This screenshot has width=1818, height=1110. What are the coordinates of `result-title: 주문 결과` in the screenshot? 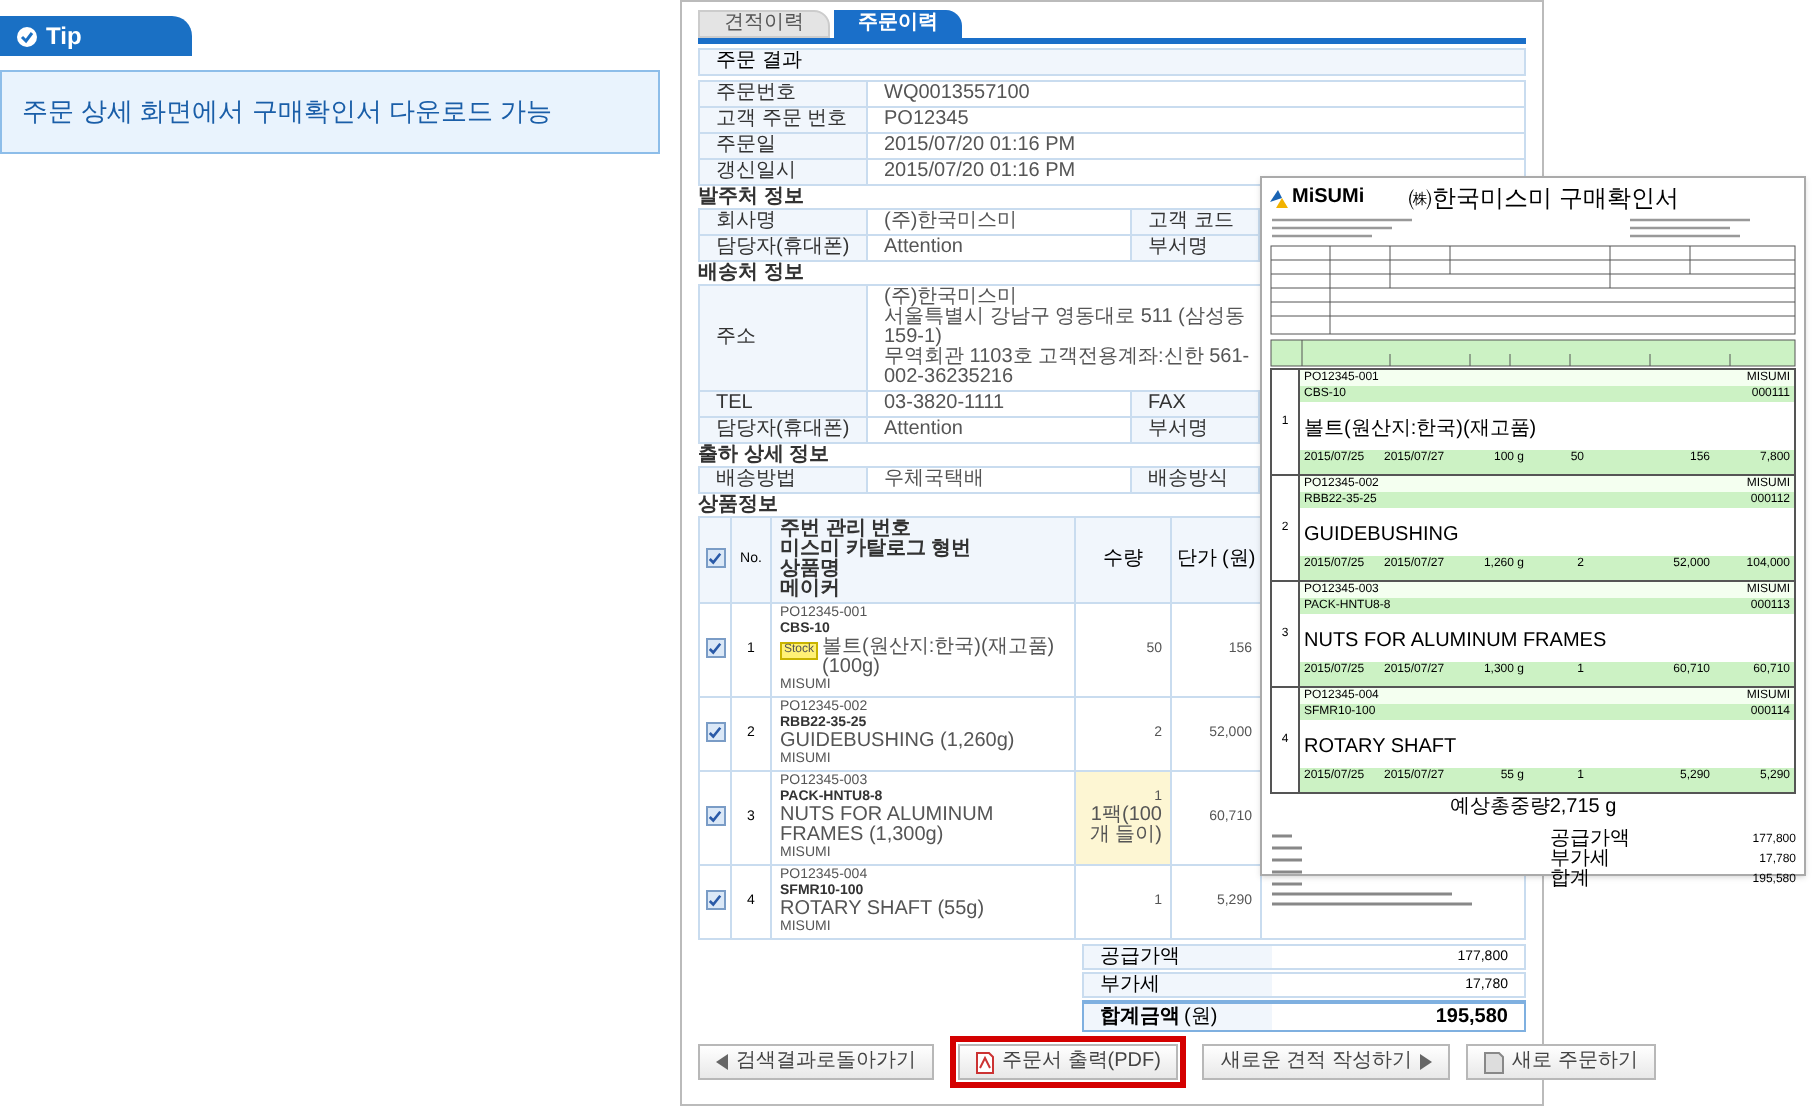 It's located at (759, 62).